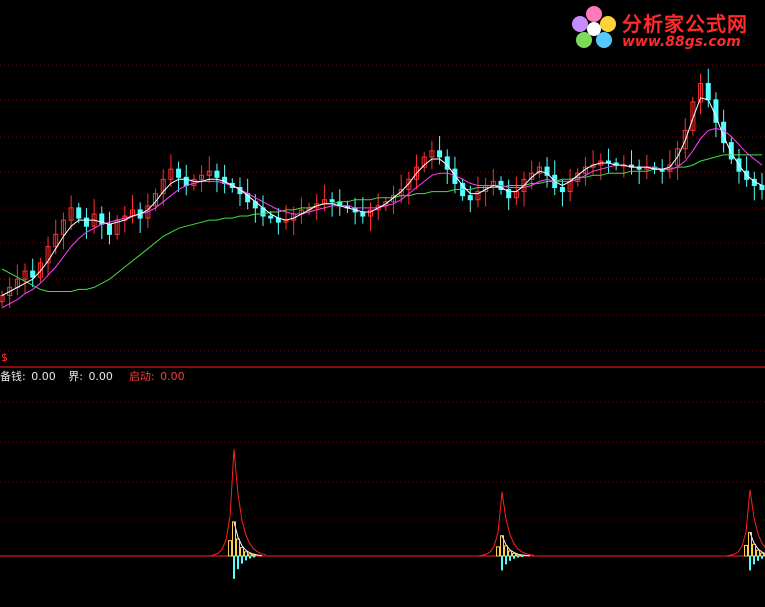  I want to click on indicator-label-3: 启动:, so click(141, 376).